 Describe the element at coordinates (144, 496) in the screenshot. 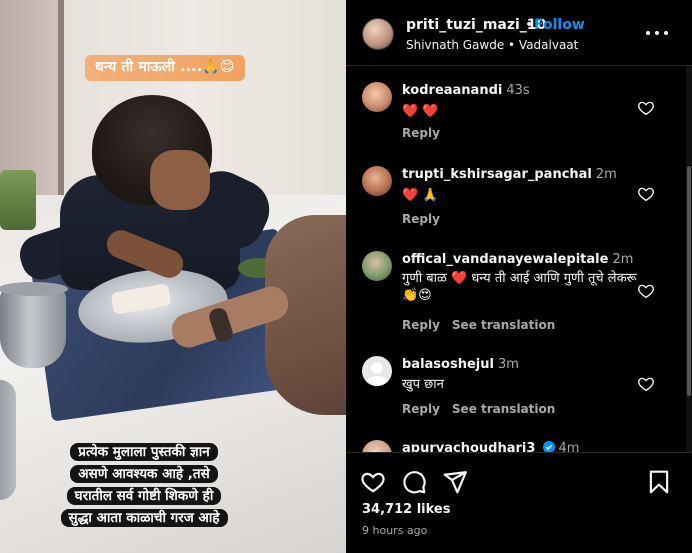

I see `media-caption-line: घरातील सर्व गोष्टी शिकणे ही` at that location.